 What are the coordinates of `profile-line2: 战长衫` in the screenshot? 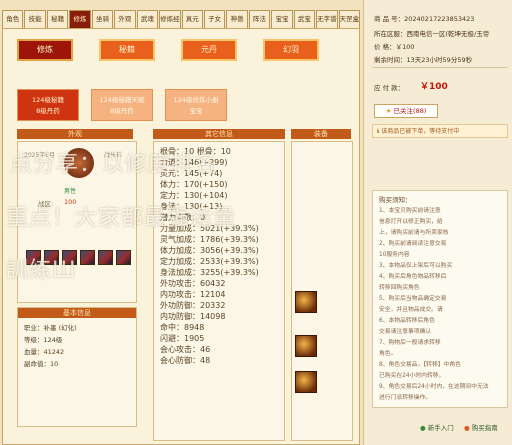 It's located at (113, 155).